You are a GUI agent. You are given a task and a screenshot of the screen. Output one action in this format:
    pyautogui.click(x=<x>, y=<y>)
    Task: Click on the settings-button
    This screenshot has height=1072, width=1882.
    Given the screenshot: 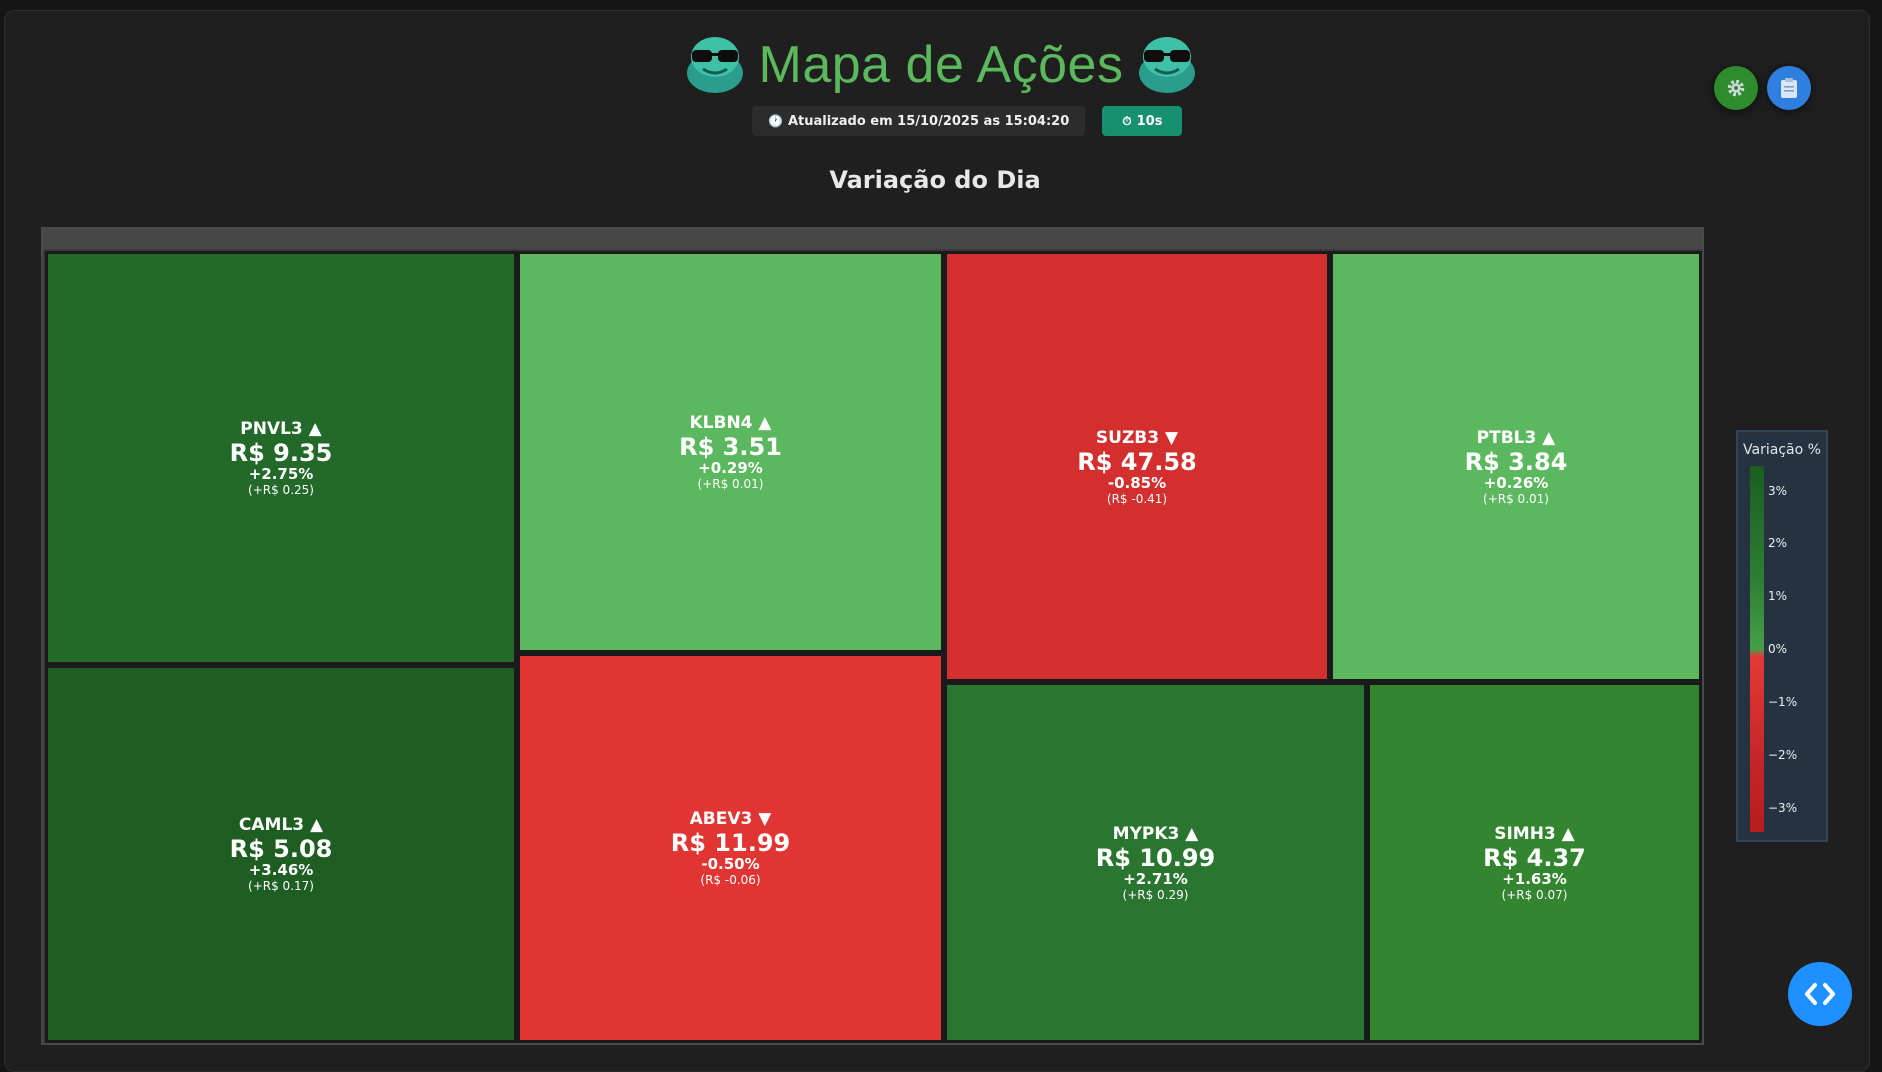 What is the action you would take?
    pyautogui.click(x=1736, y=88)
    